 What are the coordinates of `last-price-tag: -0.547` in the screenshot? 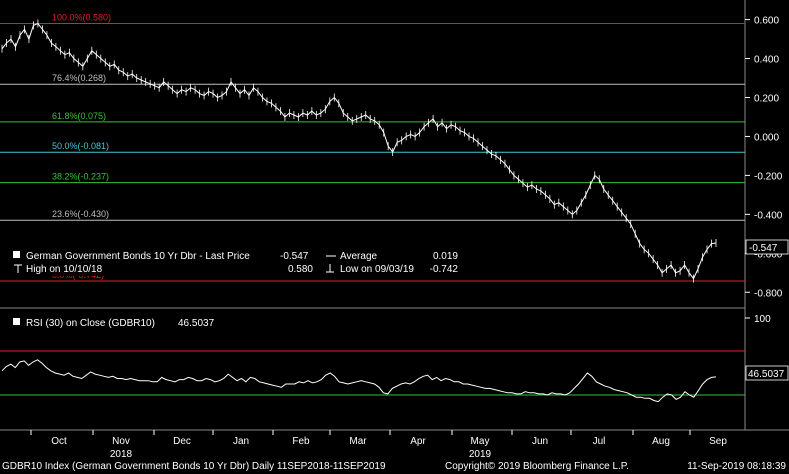 It's located at (767, 247).